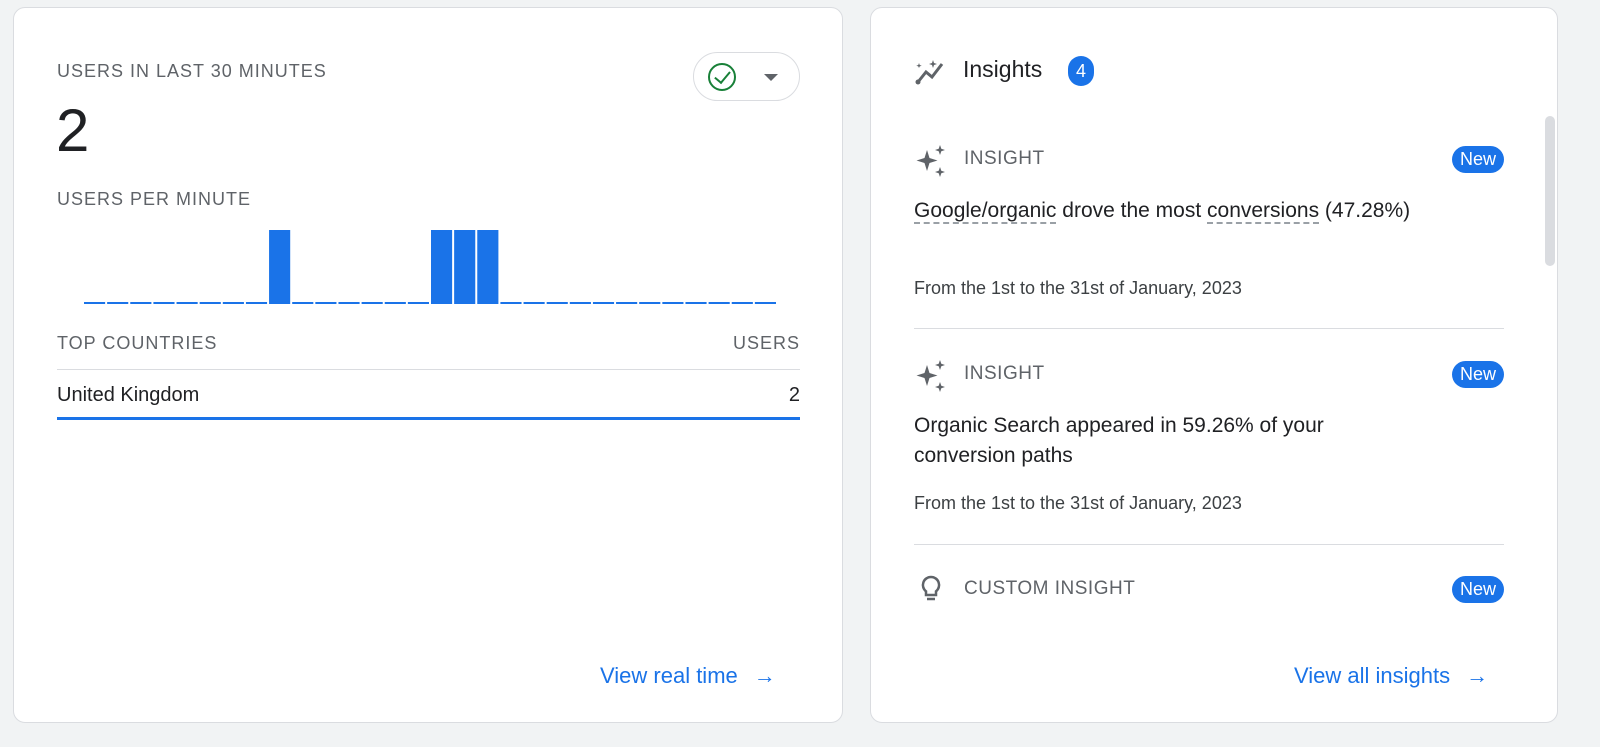 The width and height of the screenshot is (1600, 747). I want to click on table-row: United Kingdom 2, so click(428, 402).